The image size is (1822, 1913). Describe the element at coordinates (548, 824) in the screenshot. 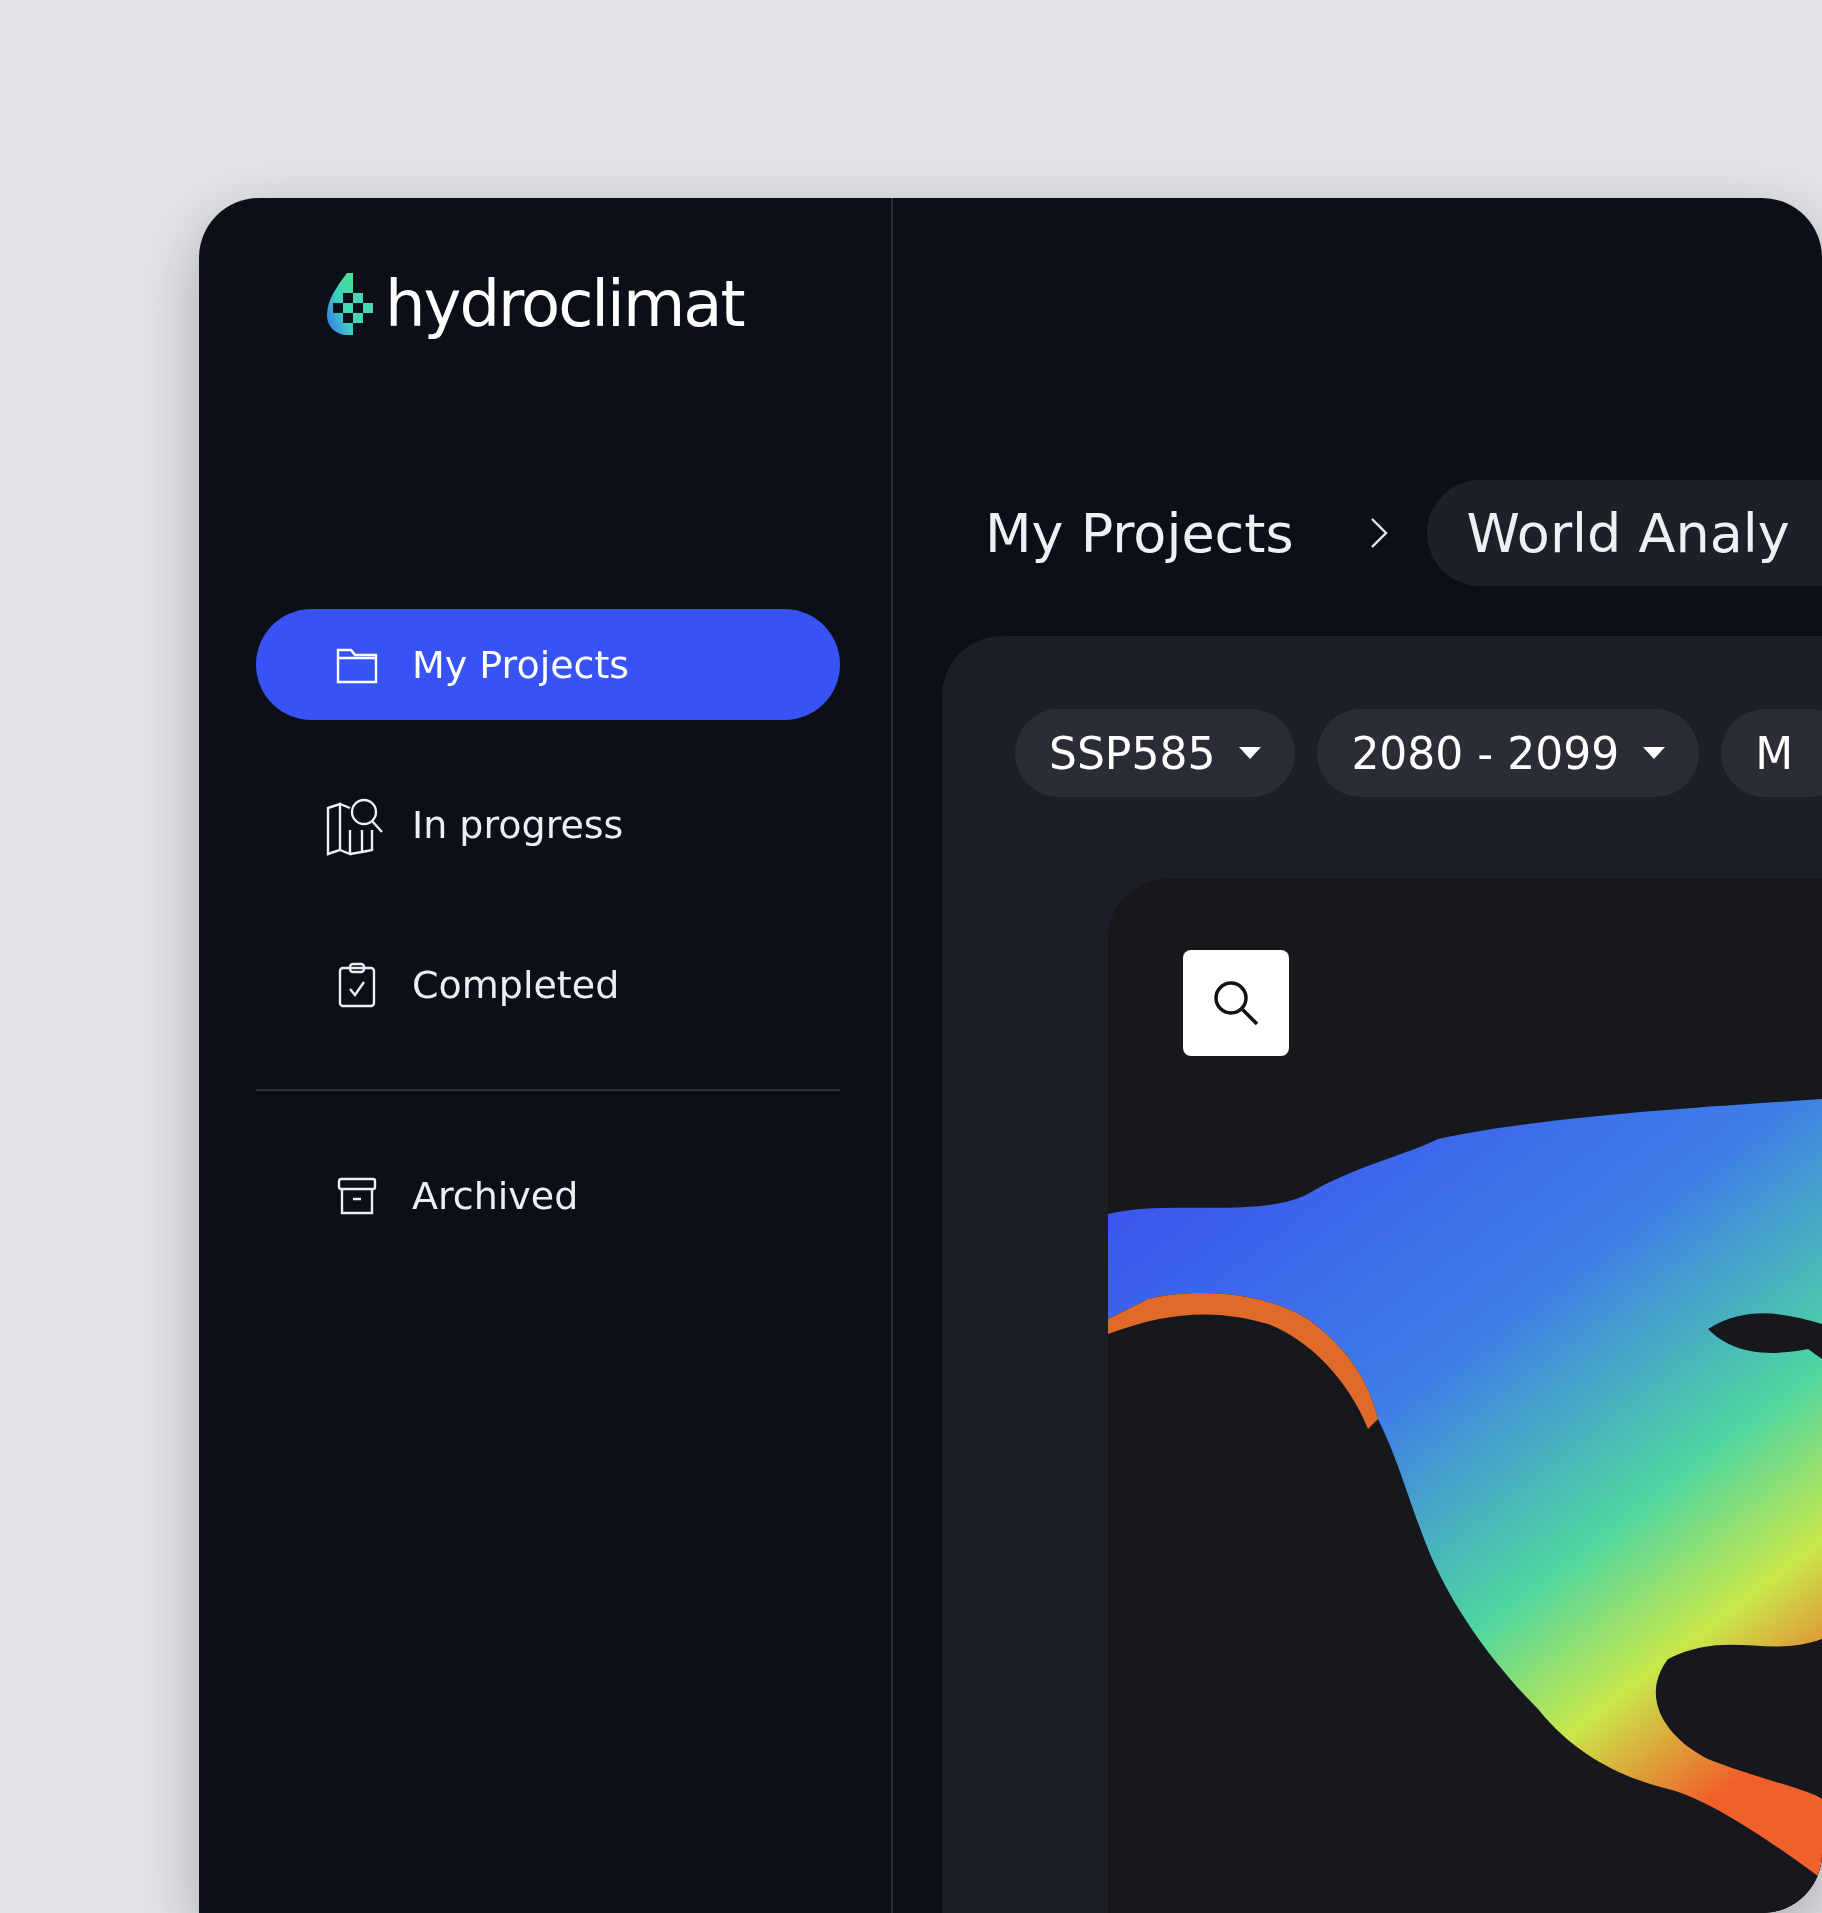

I see `sidebar-item: In progress` at that location.